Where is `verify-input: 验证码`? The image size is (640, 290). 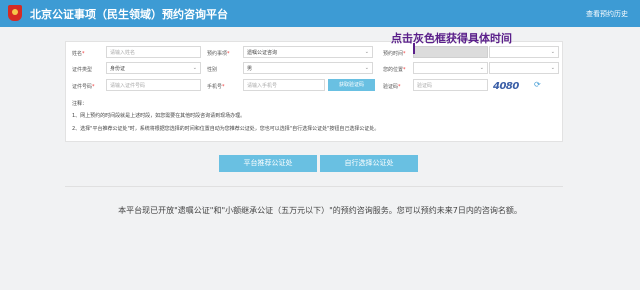
verify-input: 验证码 is located at coordinates (450, 85).